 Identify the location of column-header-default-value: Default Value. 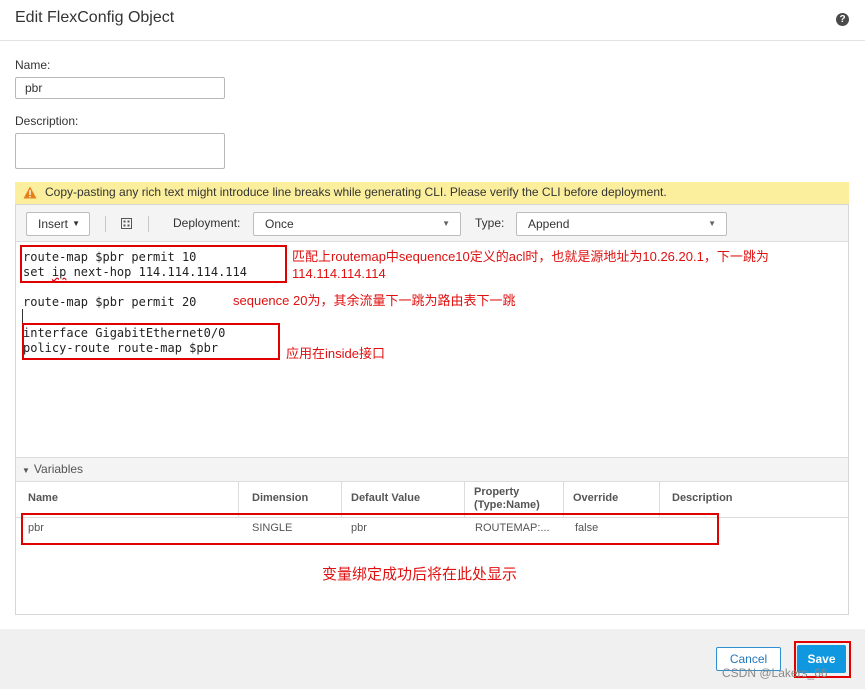
(385, 498).